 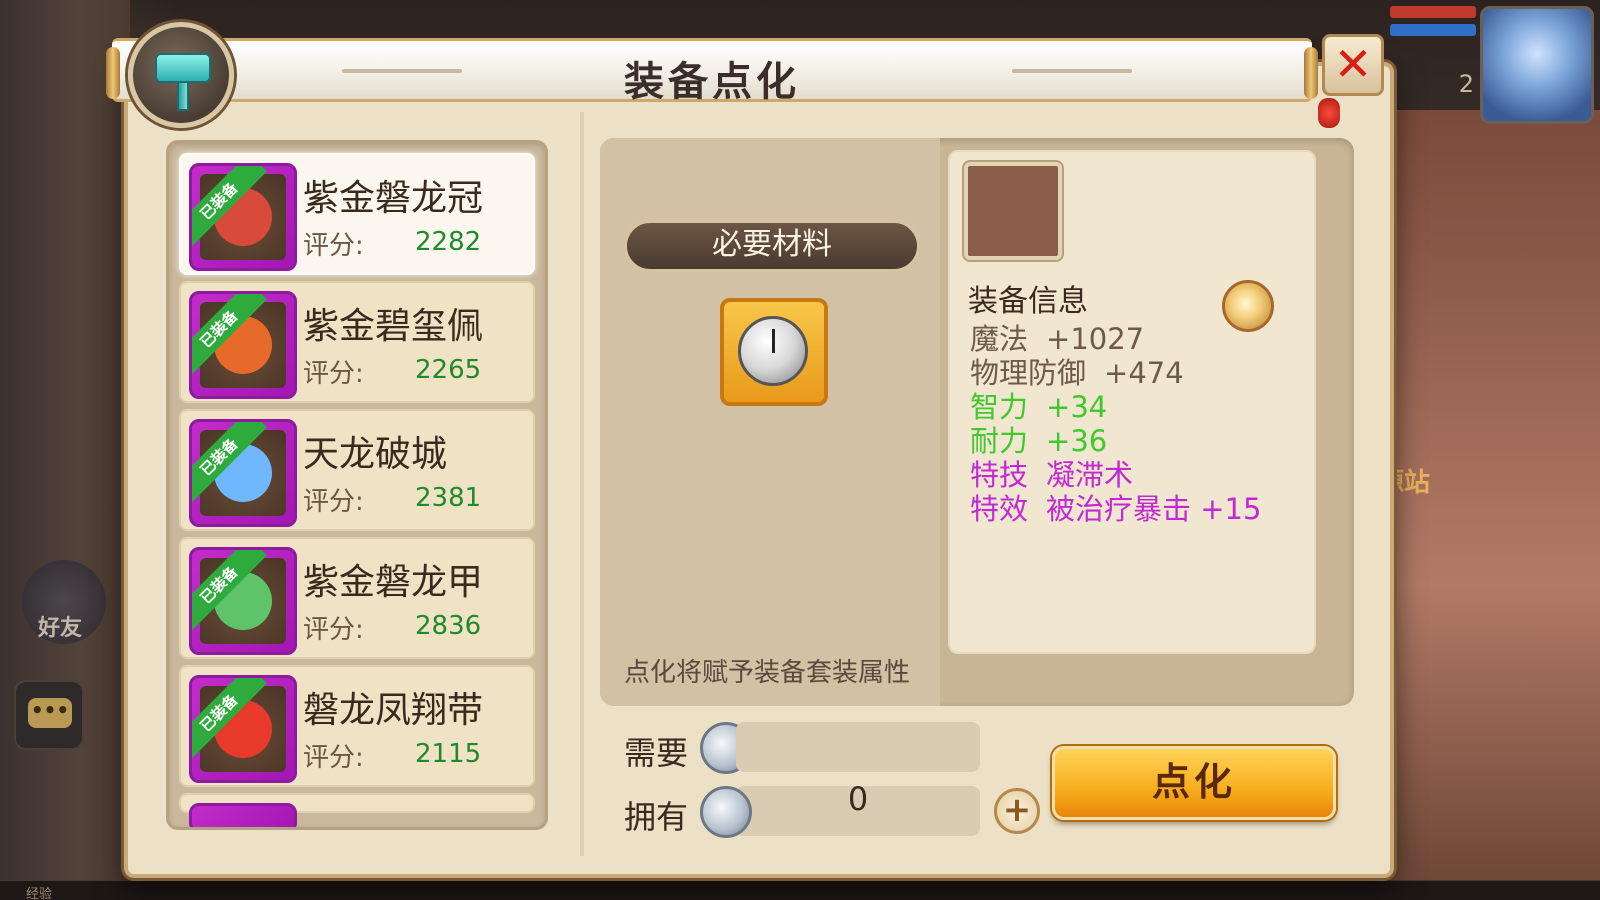 What do you see at coordinates (64, 602) in the screenshot?
I see `friend-button: 好友` at bounding box center [64, 602].